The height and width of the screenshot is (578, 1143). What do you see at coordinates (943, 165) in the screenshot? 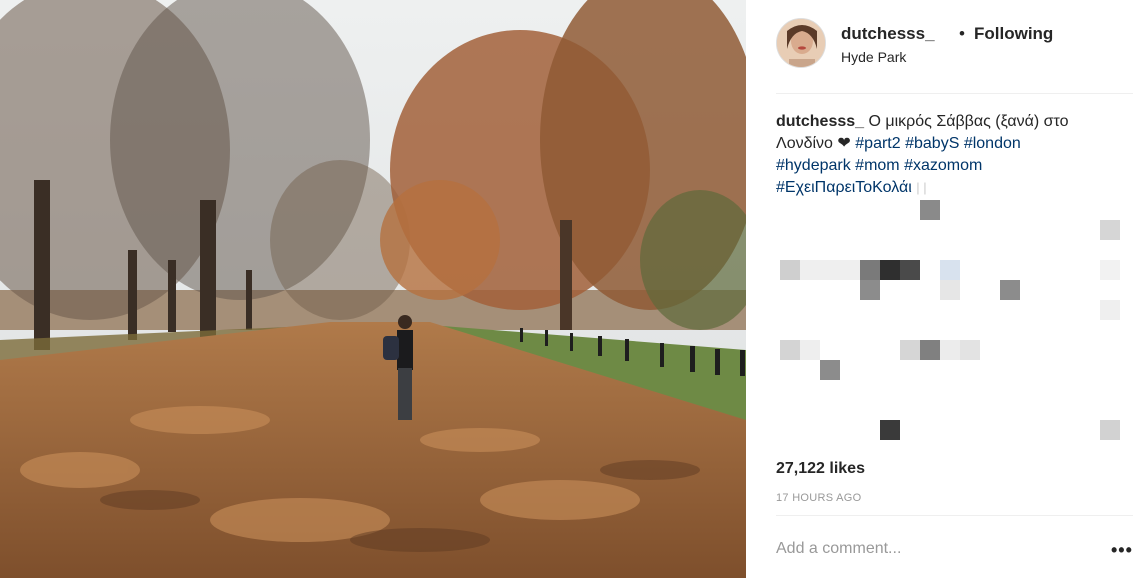
I see `hashtag-link: #xazomom` at bounding box center [943, 165].